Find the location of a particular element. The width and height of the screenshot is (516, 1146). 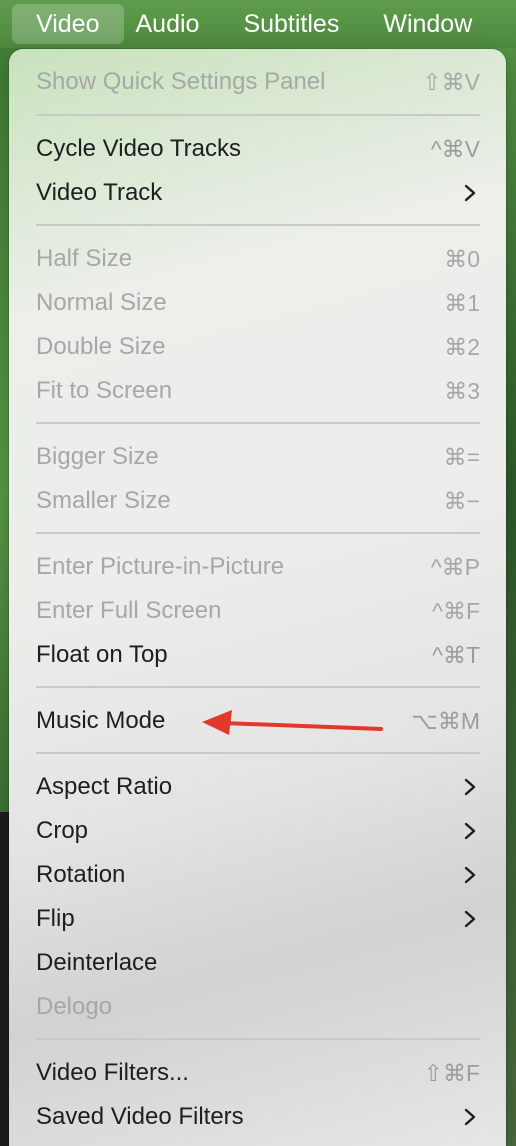

annotation-arrow-icon is located at coordinates (292, 722).